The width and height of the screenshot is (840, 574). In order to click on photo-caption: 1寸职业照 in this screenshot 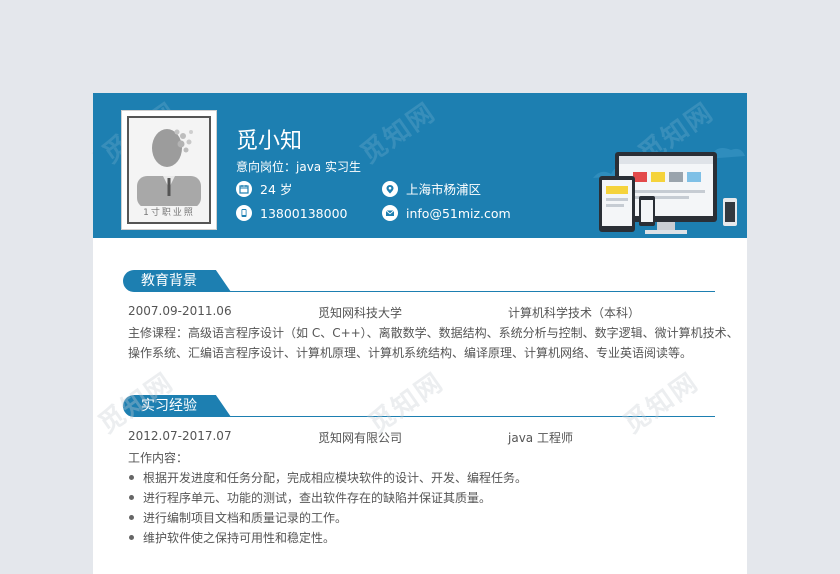, I will do `click(169, 213)`.